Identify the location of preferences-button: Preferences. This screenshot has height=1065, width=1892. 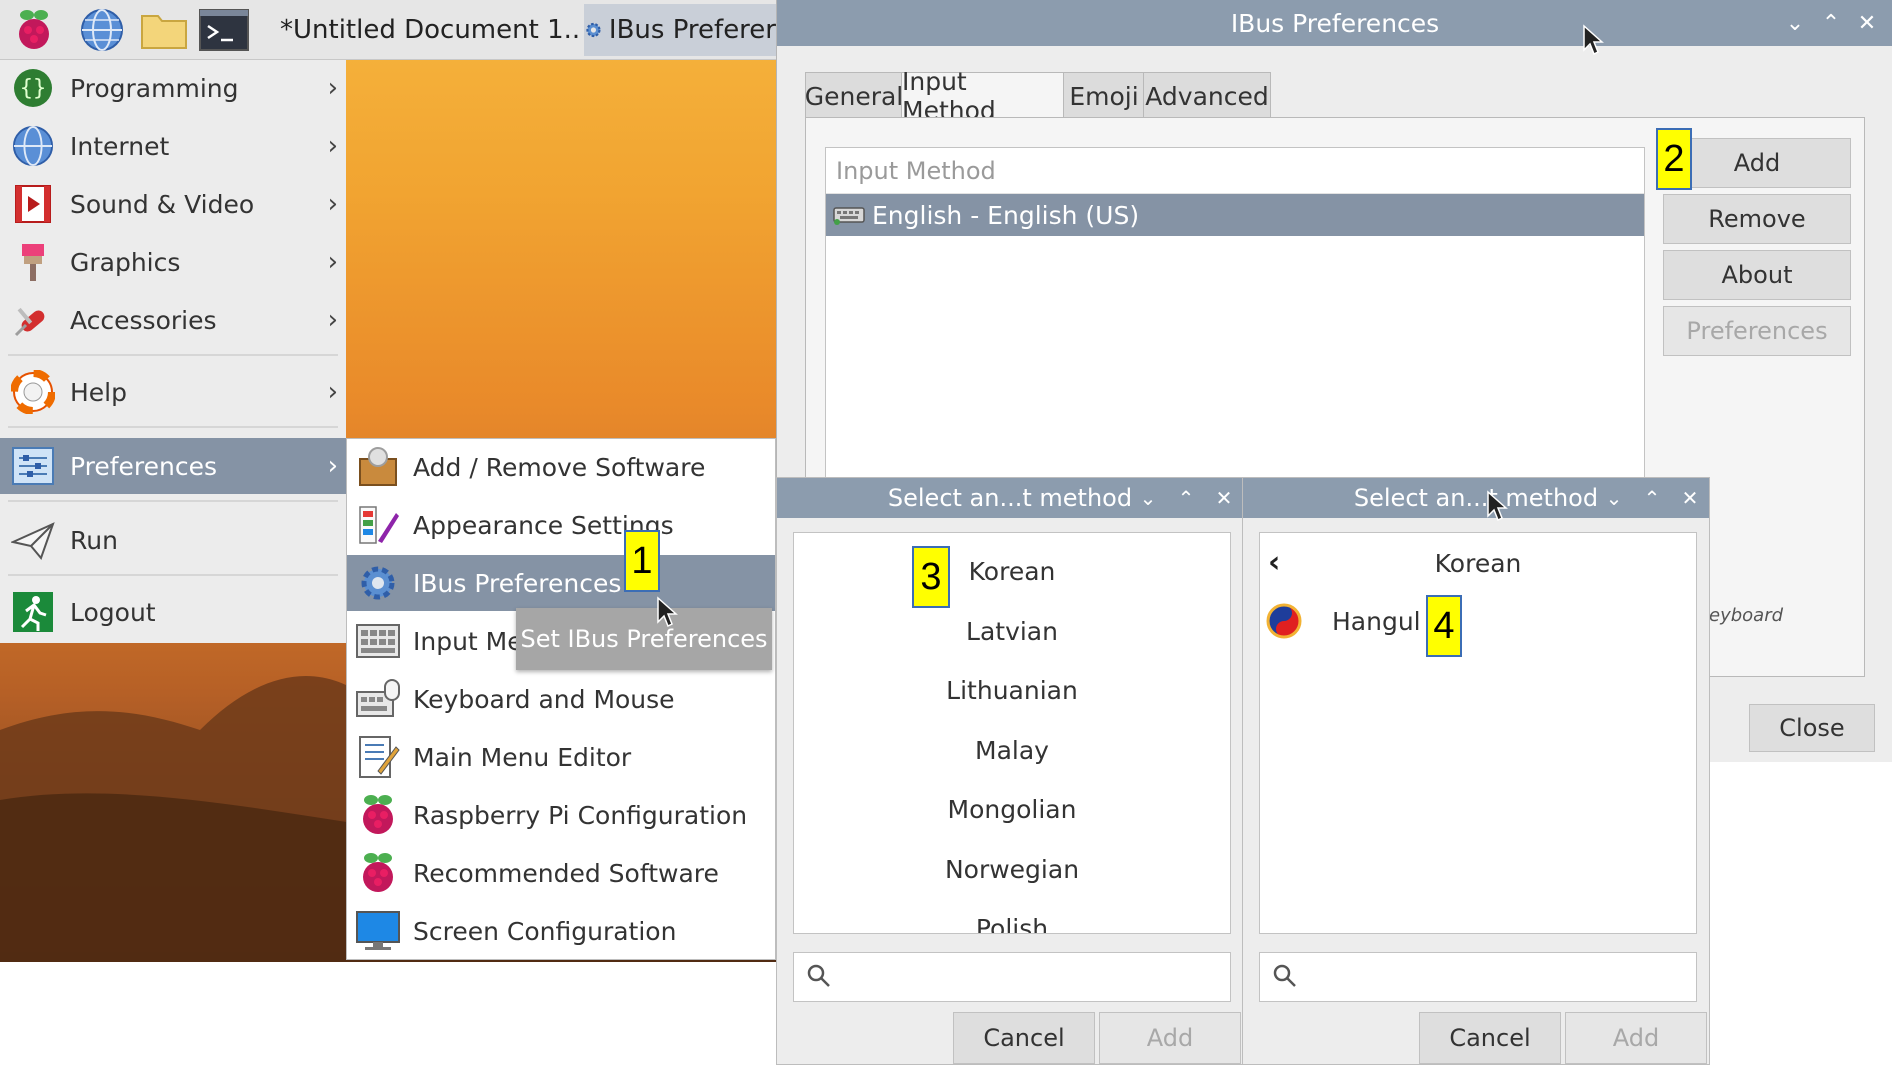
(1757, 331).